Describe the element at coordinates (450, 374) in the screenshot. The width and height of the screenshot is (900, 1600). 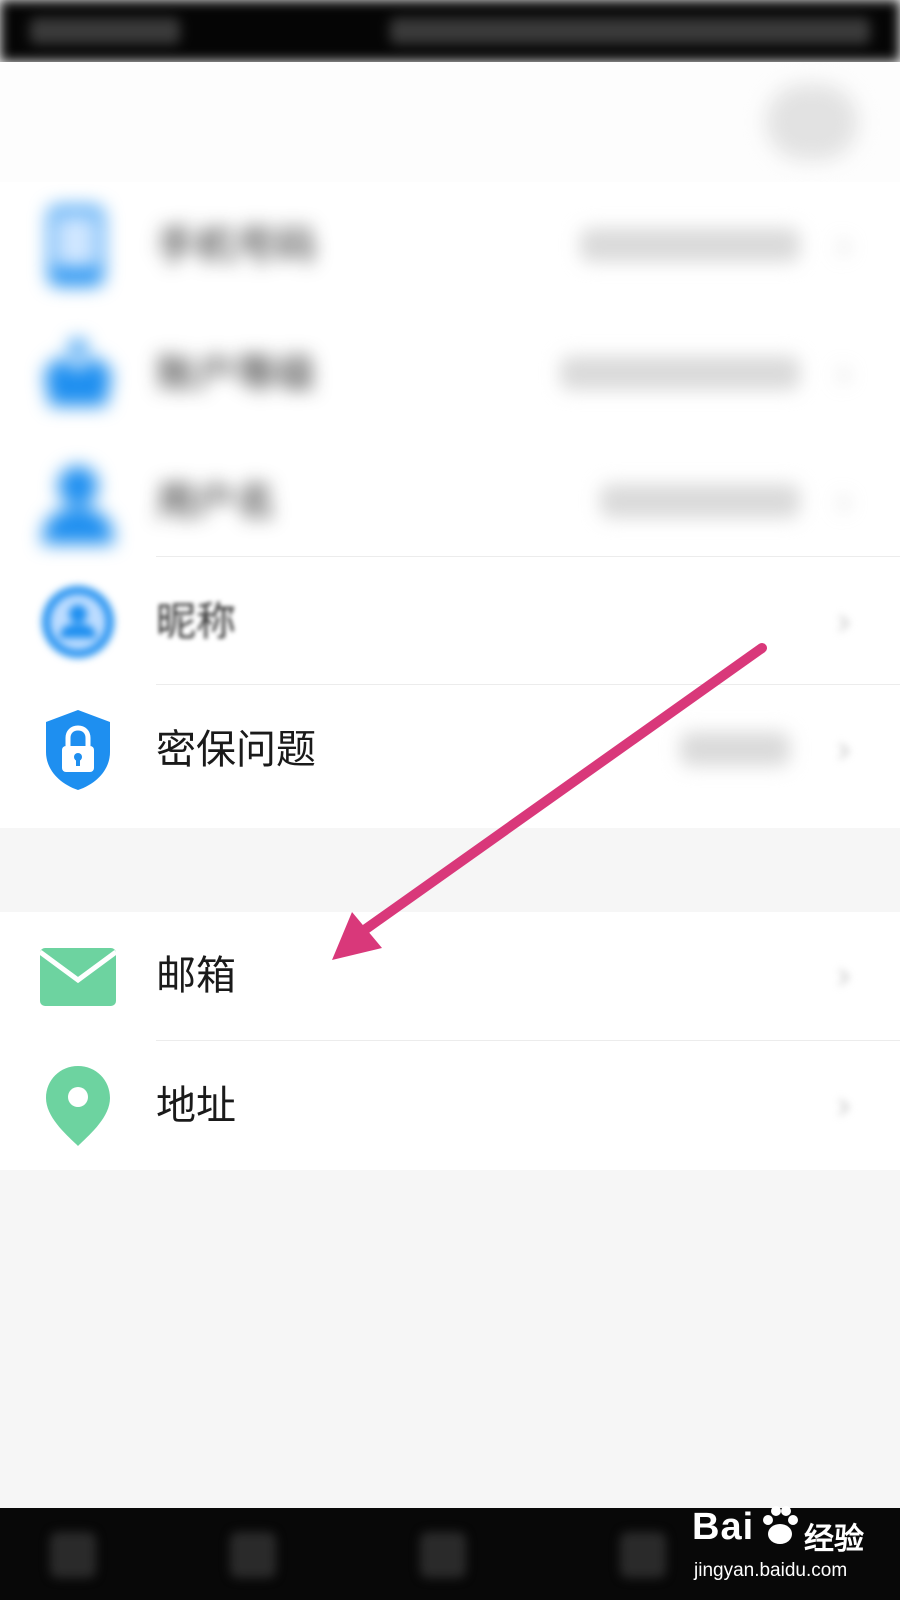
I see `menu-row-account-level: 账户等级 ›` at that location.